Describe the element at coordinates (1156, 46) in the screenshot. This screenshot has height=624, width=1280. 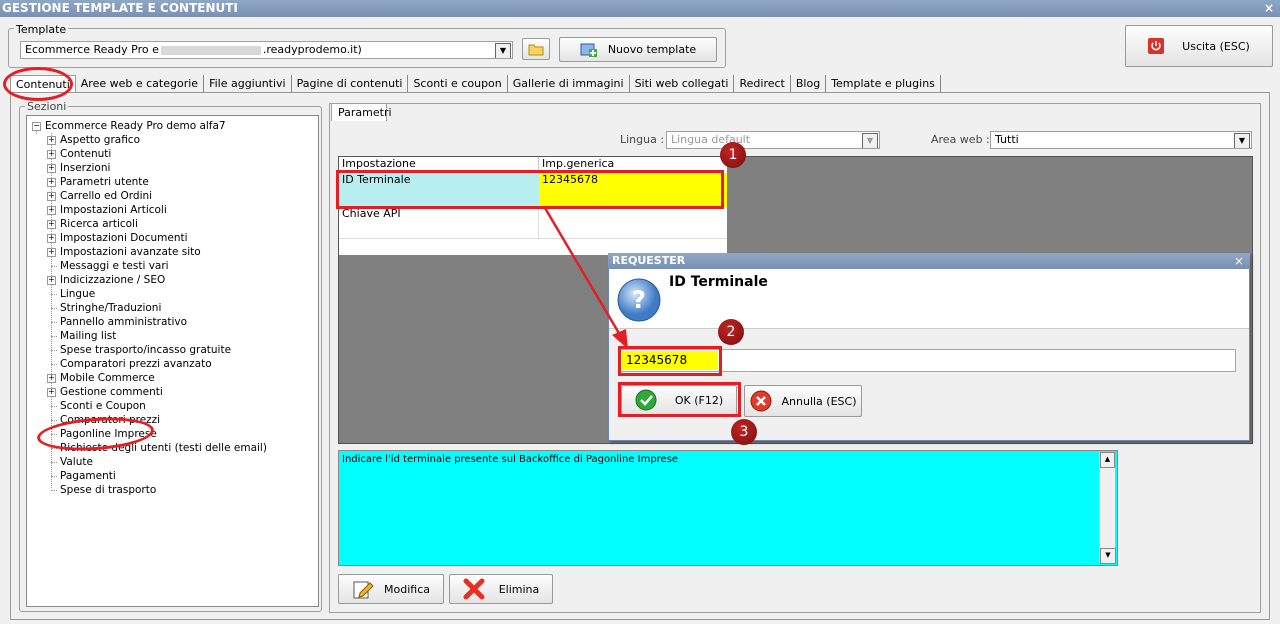
I see `power-icon` at that location.